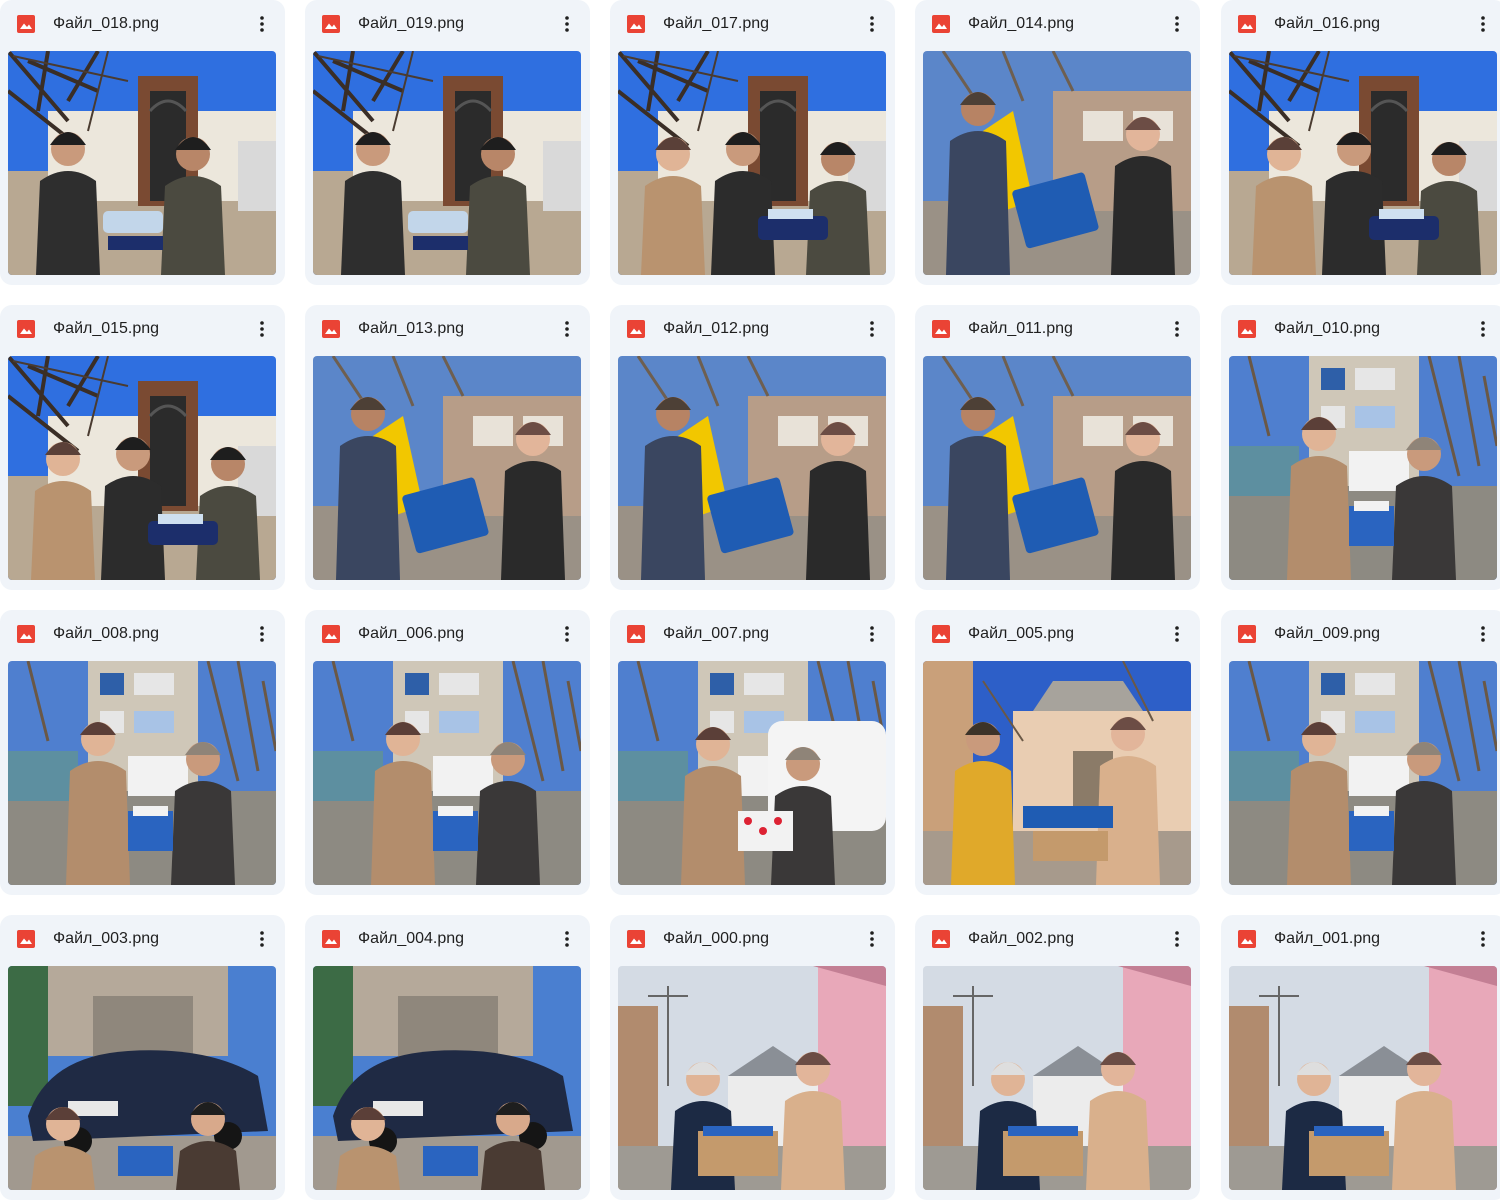  Describe the element at coordinates (716, 24) in the screenshot. I see `file-name: Файл_017.png` at that location.